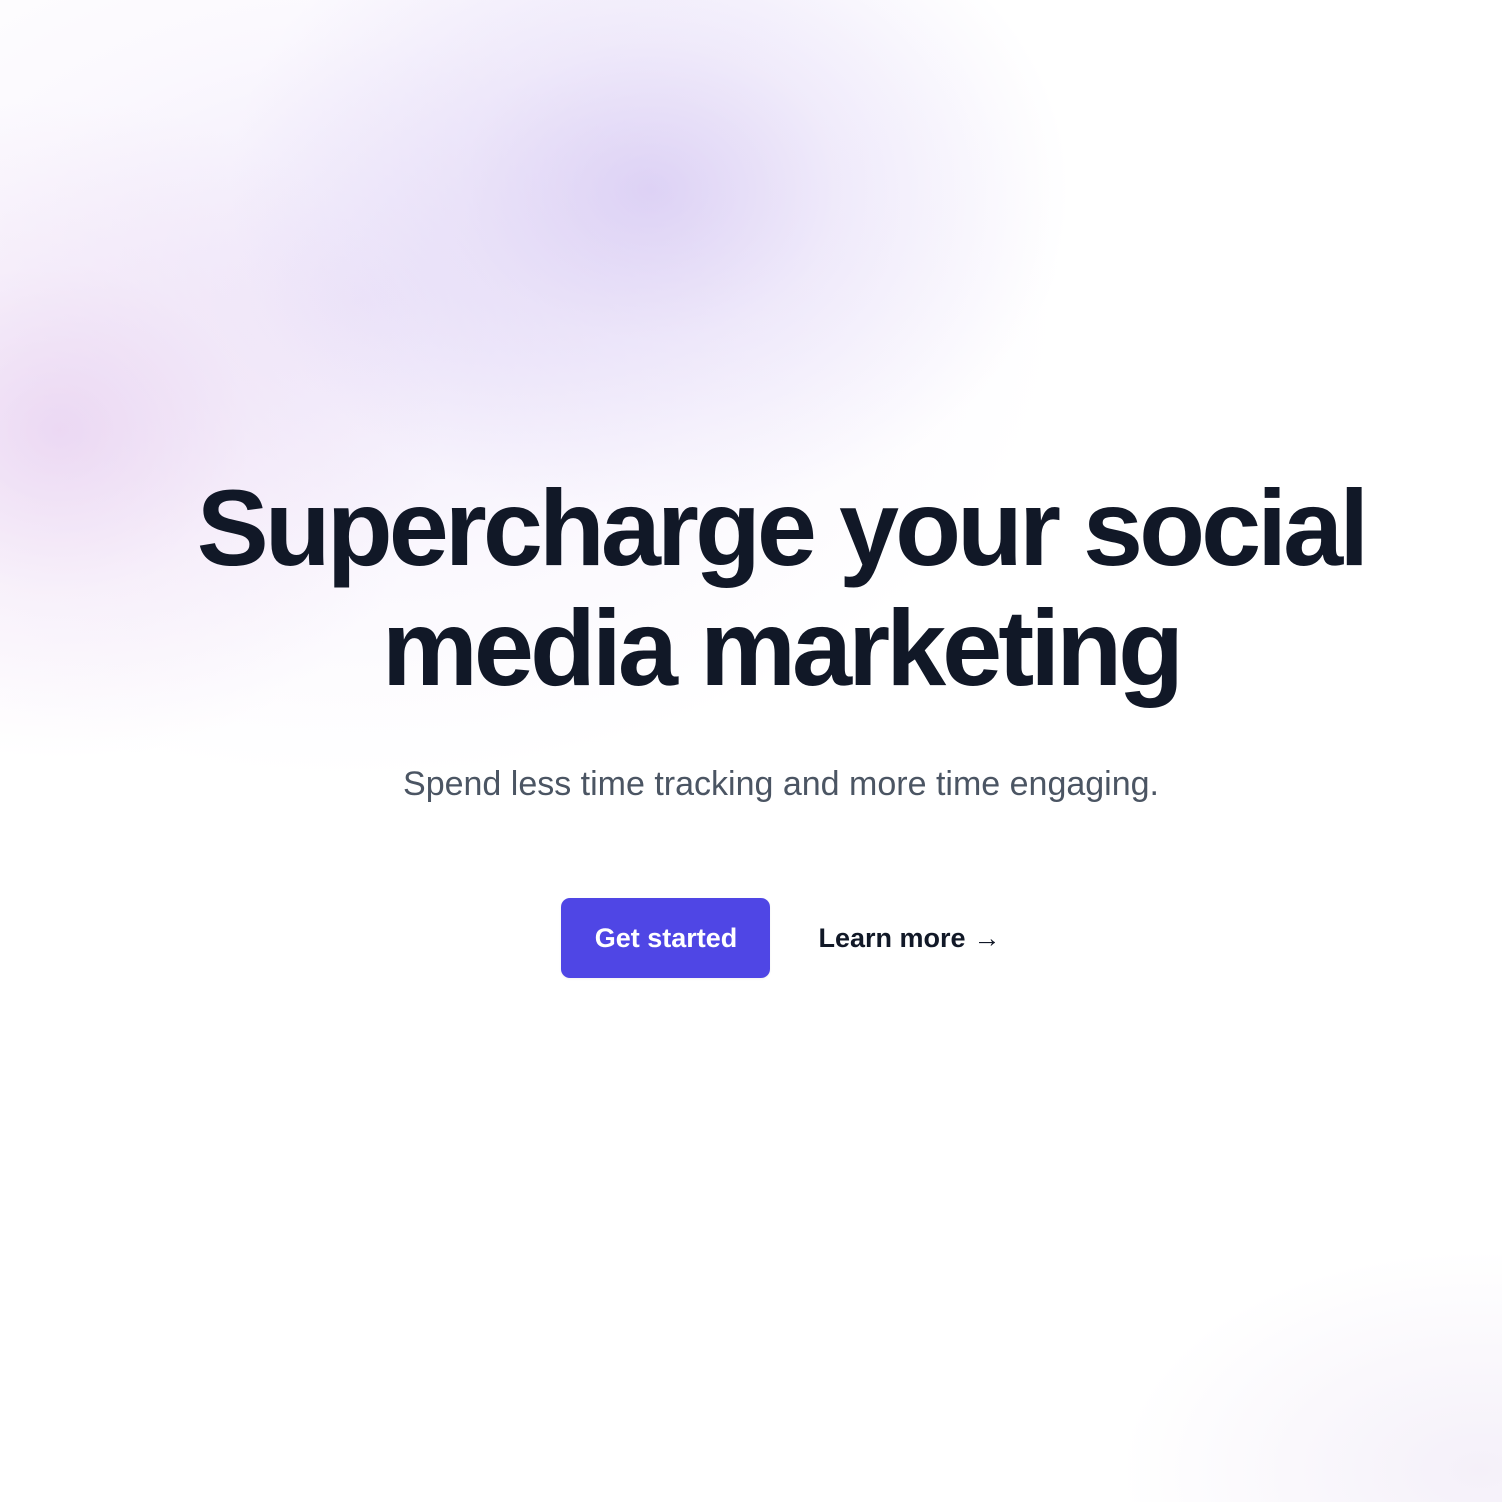 This screenshot has width=1502, height=1502. Describe the element at coordinates (782, 647) in the screenshot. I see `headline-line-2: media marketing` at that location.